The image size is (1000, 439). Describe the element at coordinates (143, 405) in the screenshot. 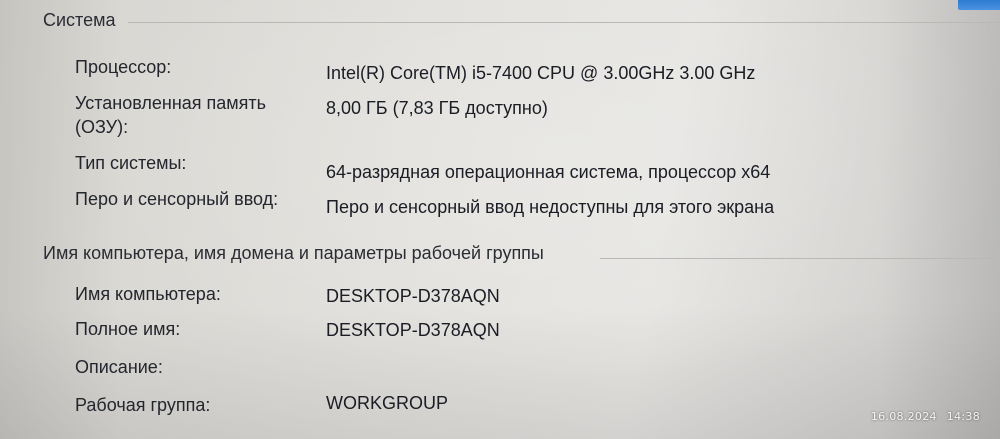

I see `workgroup-label: Рабочая группа:` at that location.